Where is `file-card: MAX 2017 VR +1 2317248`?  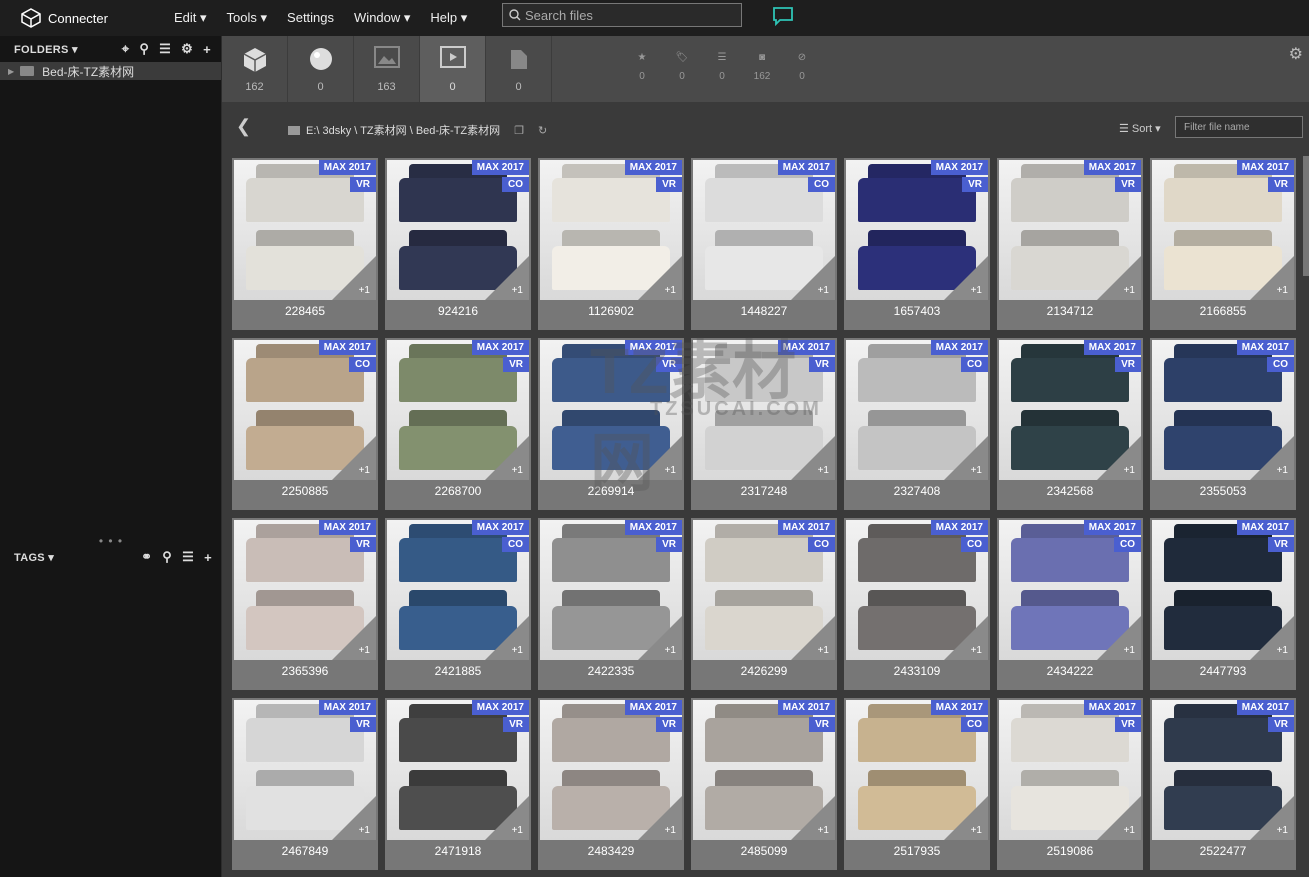 file-card: MAX 2017 VR +1 2317248 is located at coordinates (764, 424).